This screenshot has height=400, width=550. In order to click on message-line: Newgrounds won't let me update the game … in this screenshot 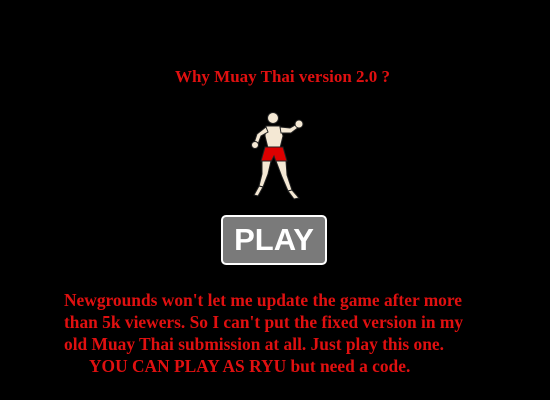, I will do `click(263, 300)`.